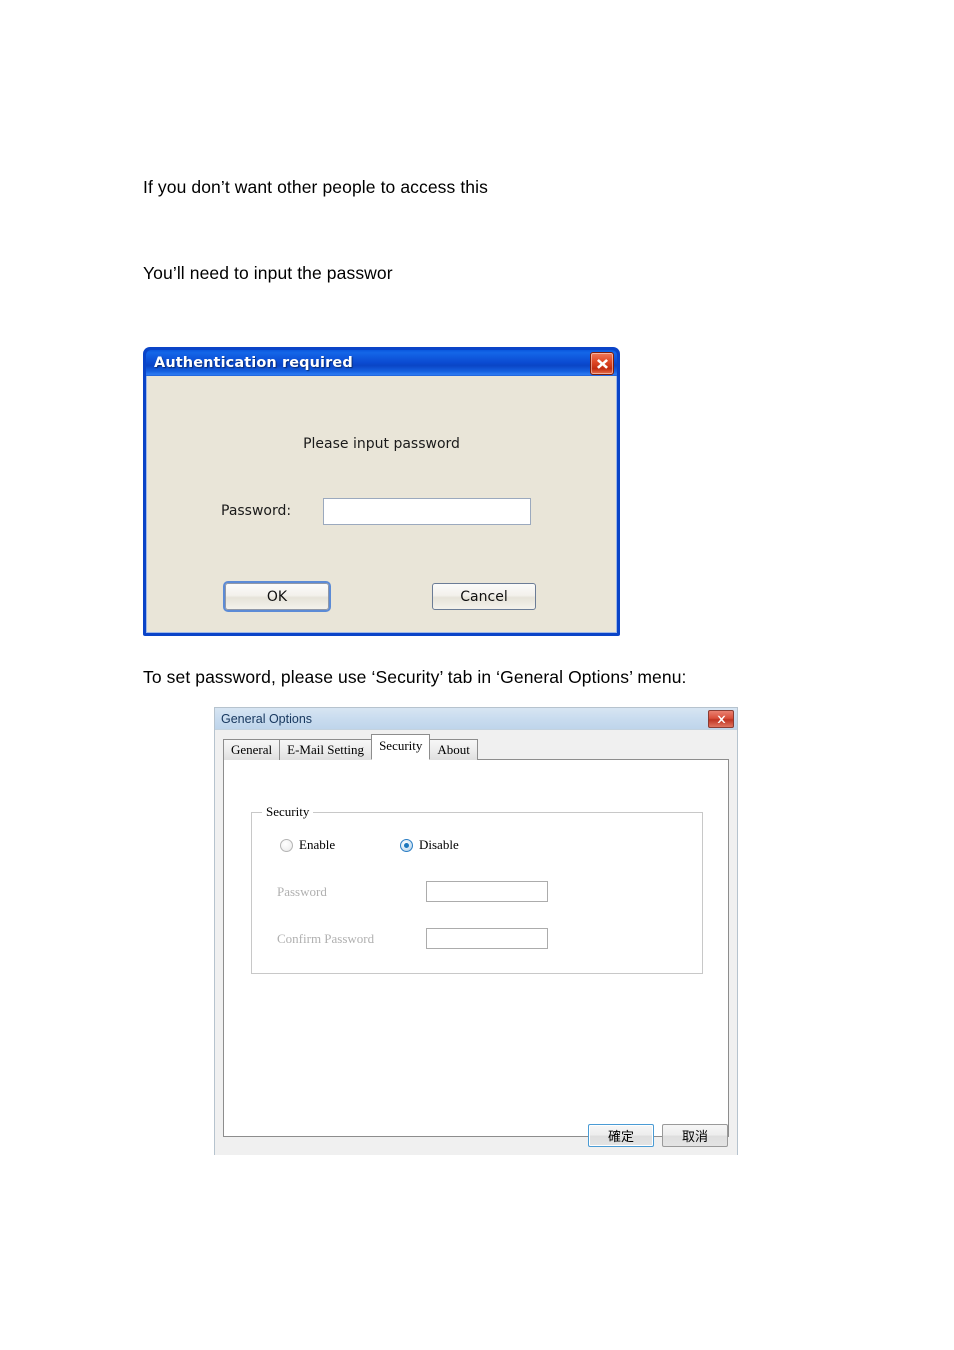 This screenshot has width=954, height=1350. Describe the element at coordinates (439, 844) in the screenshot. I see `radio-disable-label: Disable` at that location.